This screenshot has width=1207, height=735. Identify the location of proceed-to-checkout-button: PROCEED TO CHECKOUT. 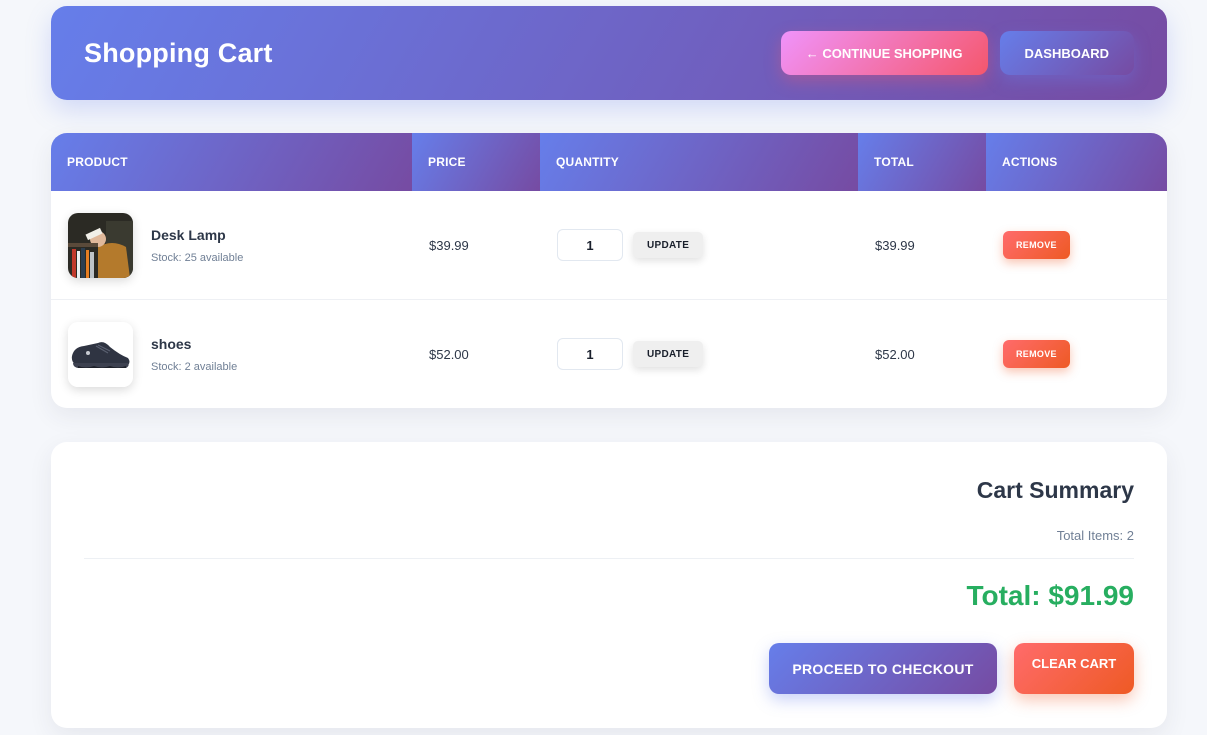
(883, 668).